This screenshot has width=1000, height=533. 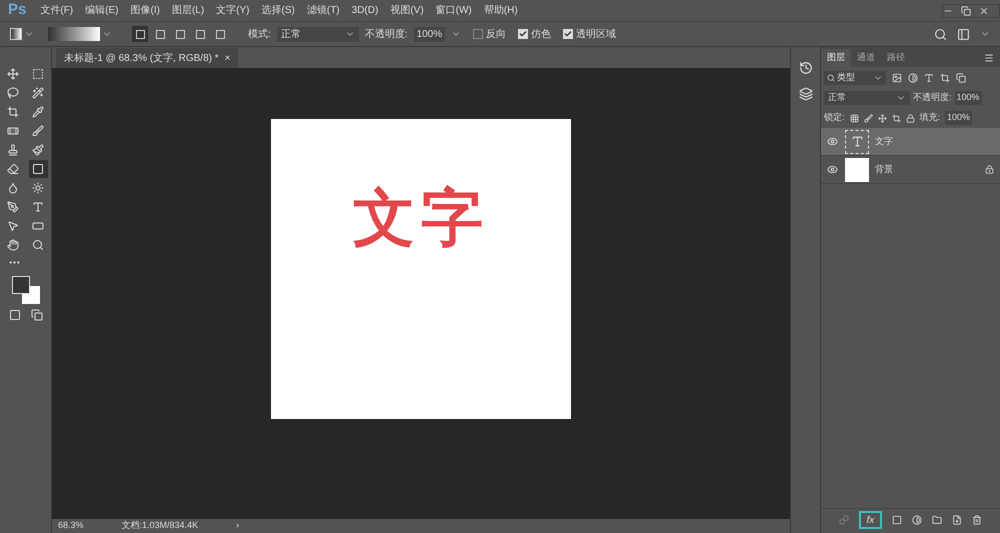 What do you see at coordinates (16, 34) in the screenshot?
I see `gradient-tool-icon` at bounding box center [16, 34].